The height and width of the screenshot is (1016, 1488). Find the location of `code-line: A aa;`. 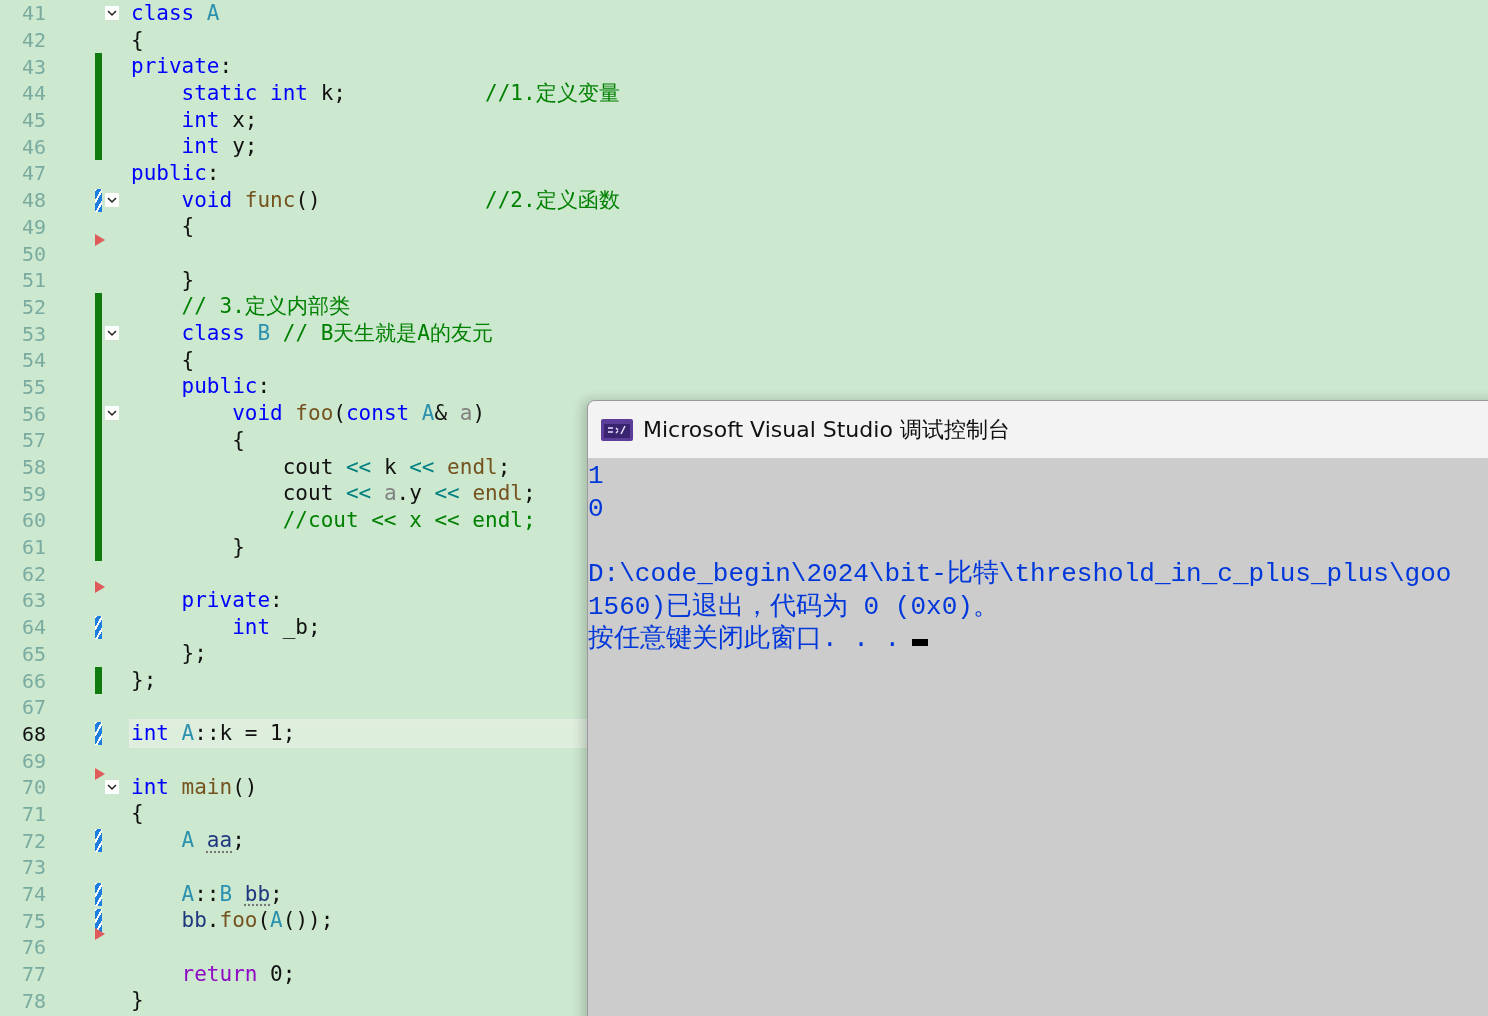

code-line: A aa; is located at coordinates (212, 841).